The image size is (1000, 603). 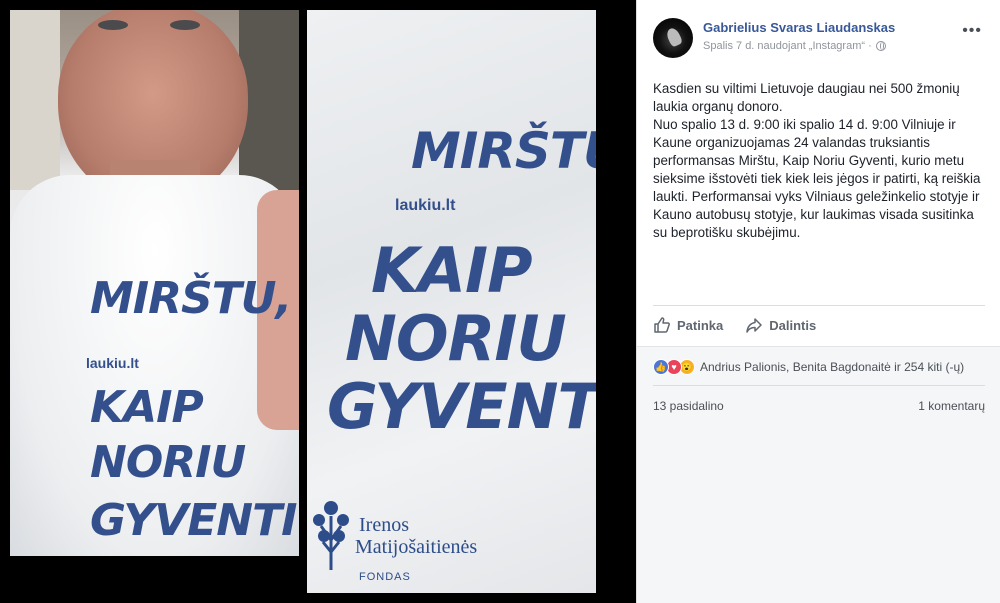 What do you see at coordinates (799, 27) in the screenshot?
I see `author-name: Gabrielius Svaras Liaudanskas` at bounding box center [799, 27].